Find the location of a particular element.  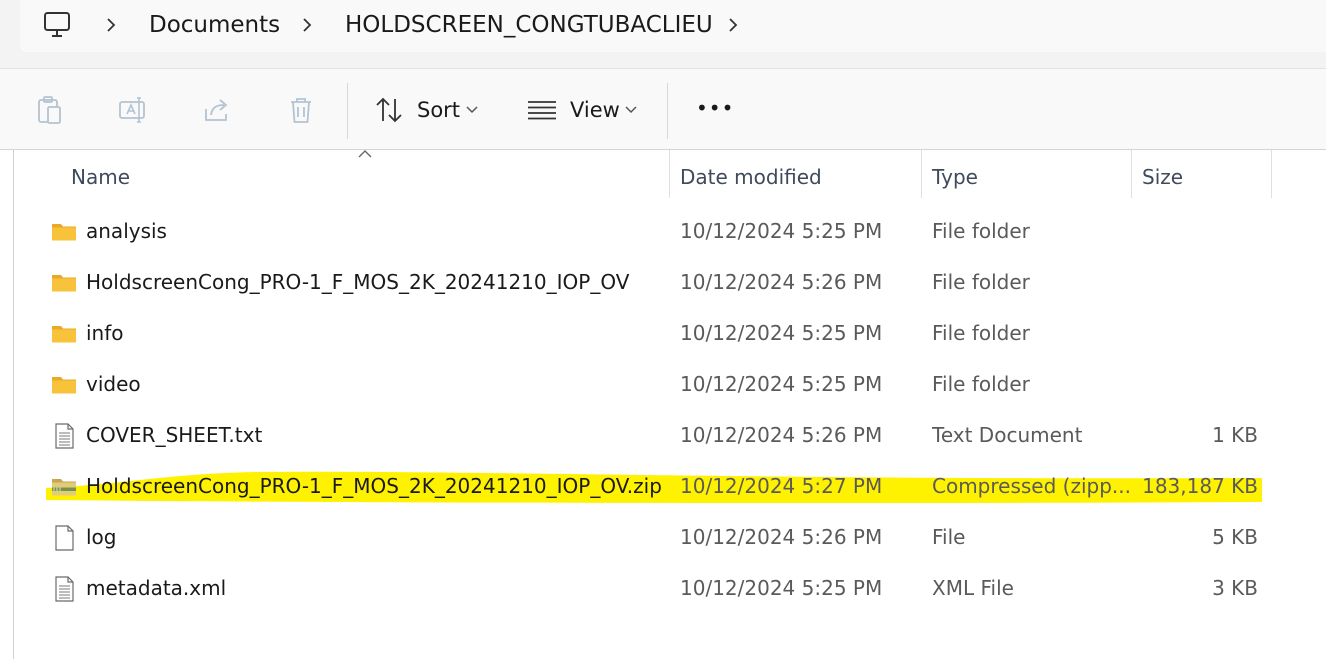

file-size: 5 KB is located at coordinates (1235, 537).